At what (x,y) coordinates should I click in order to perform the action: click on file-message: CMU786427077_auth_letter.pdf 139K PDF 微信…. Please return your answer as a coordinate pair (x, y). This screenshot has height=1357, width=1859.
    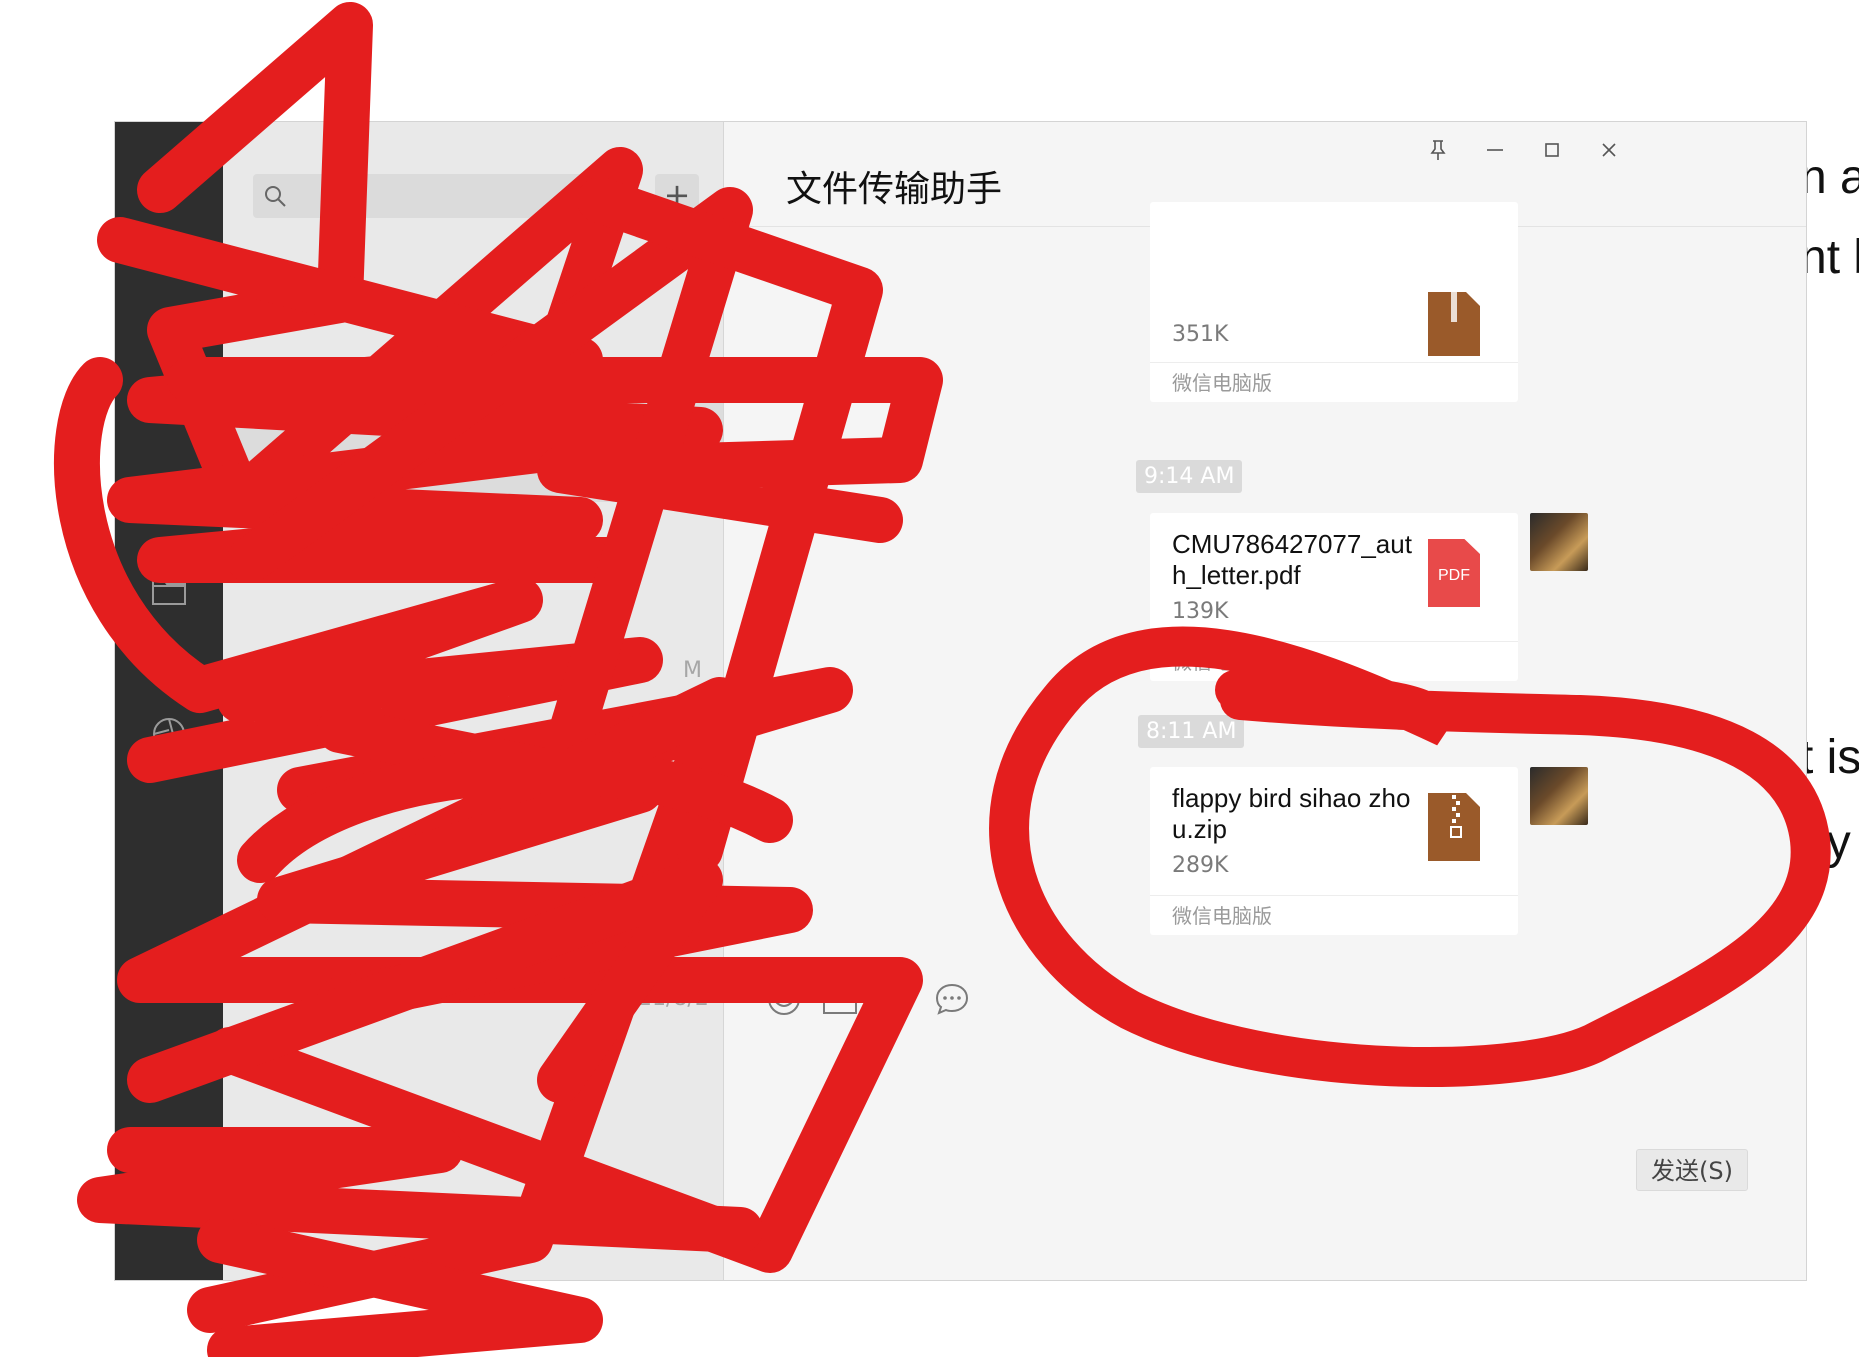
    Looking at the image, I should click on (1334, 597).